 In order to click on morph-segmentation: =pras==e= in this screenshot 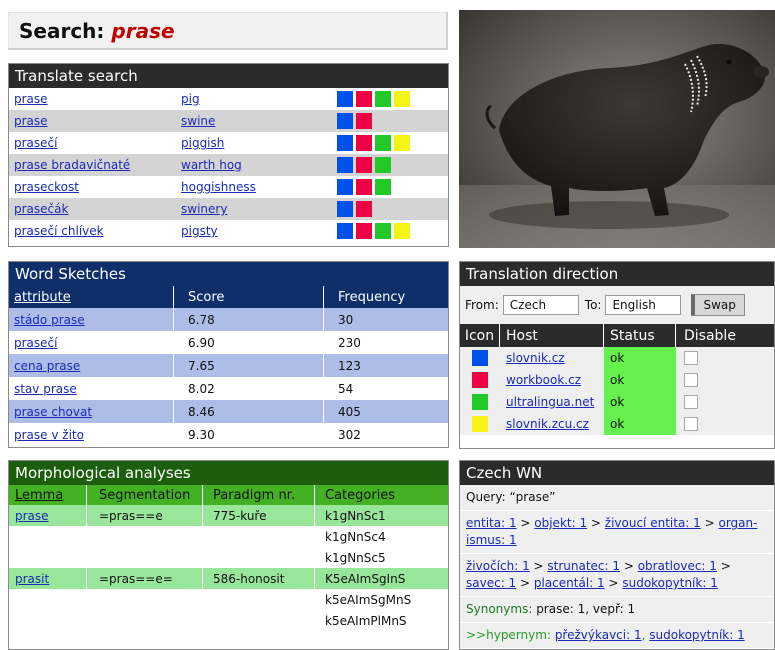, I will do `click(145, 578)`.